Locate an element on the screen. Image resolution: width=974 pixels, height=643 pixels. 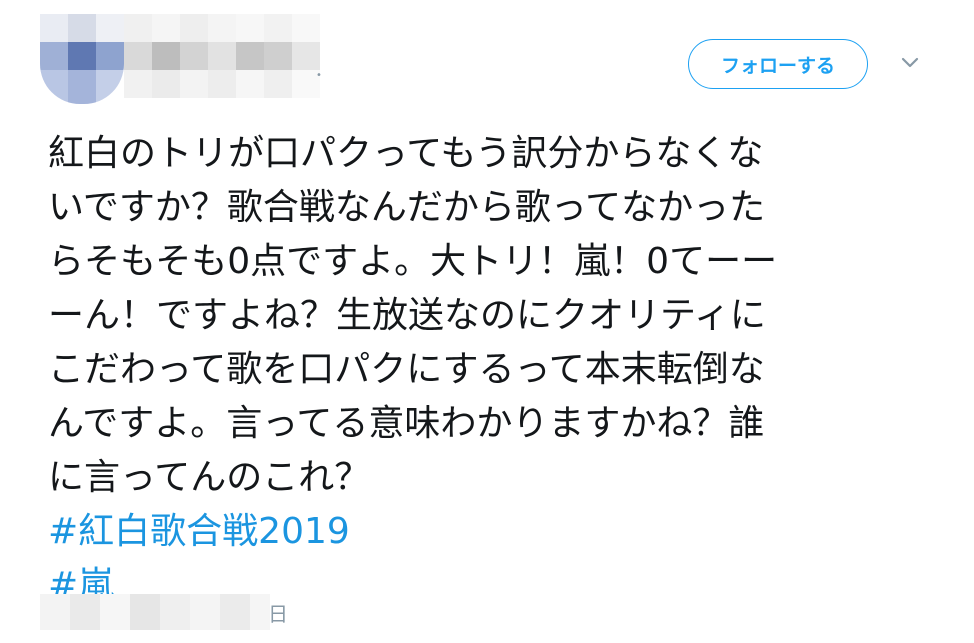
hashtag-link: #紅白歌合戦2019 is located at coordinates (498, 532).